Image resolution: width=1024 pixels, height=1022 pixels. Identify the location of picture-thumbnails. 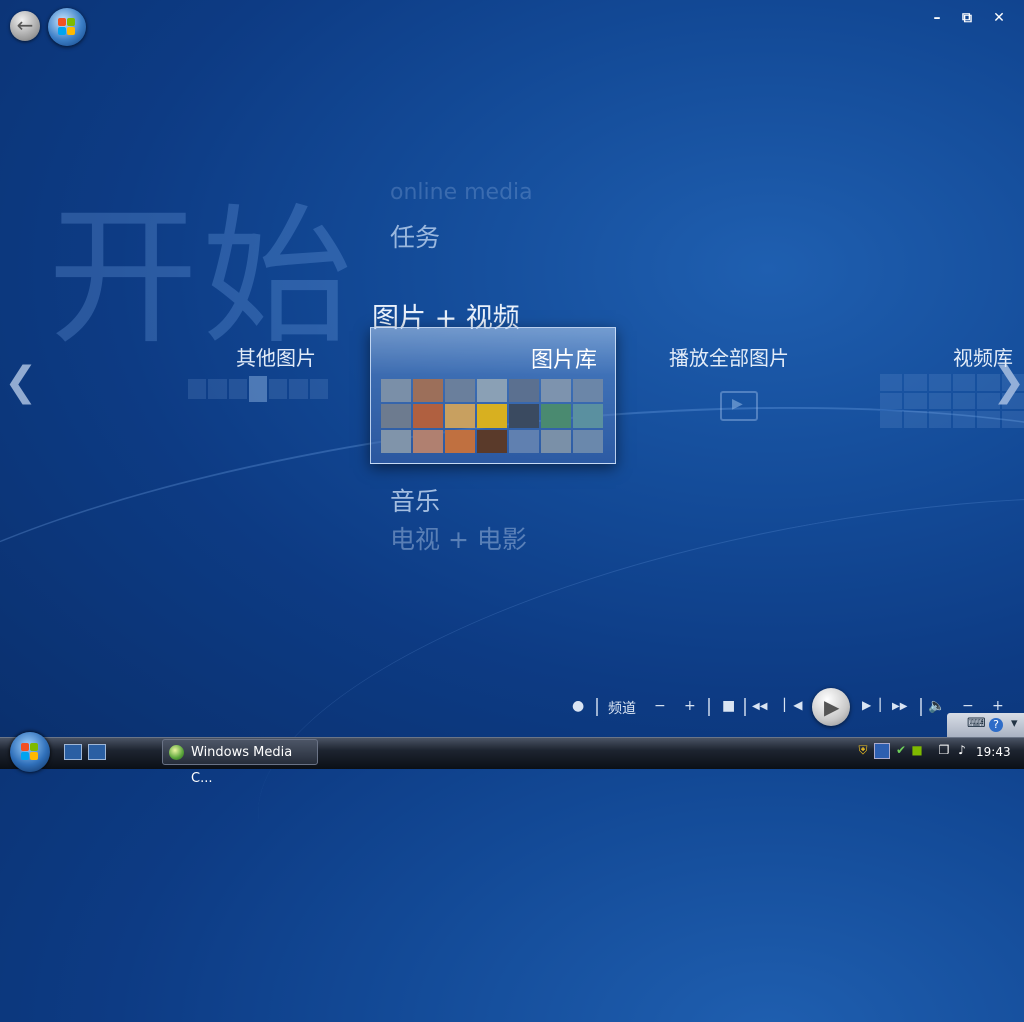
(492, 416).